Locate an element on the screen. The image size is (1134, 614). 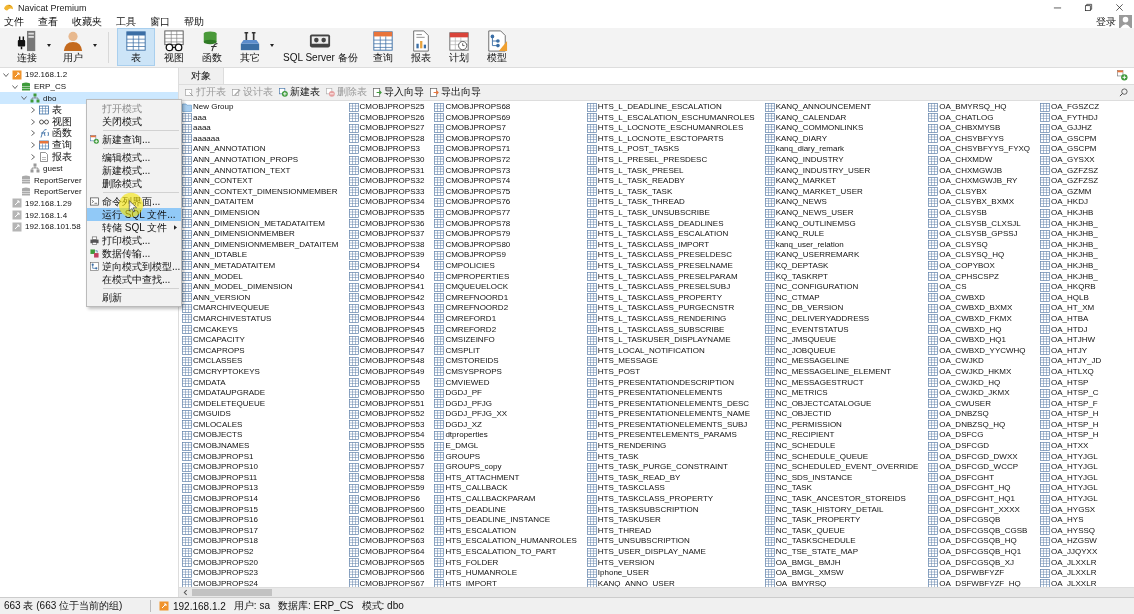
object-count: 663 表 (663 位于当前的组) is located at coordinates (64, 606).